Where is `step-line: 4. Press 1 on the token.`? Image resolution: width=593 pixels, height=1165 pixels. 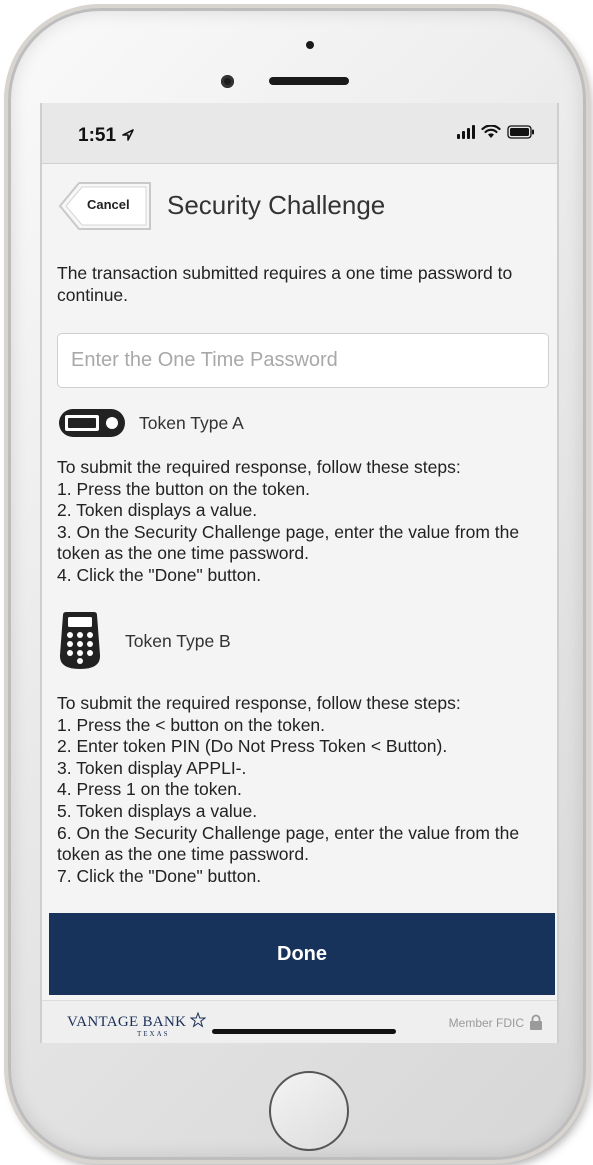 step-line: 4. Press 1 on the token. is located at coordinates (149, 789).